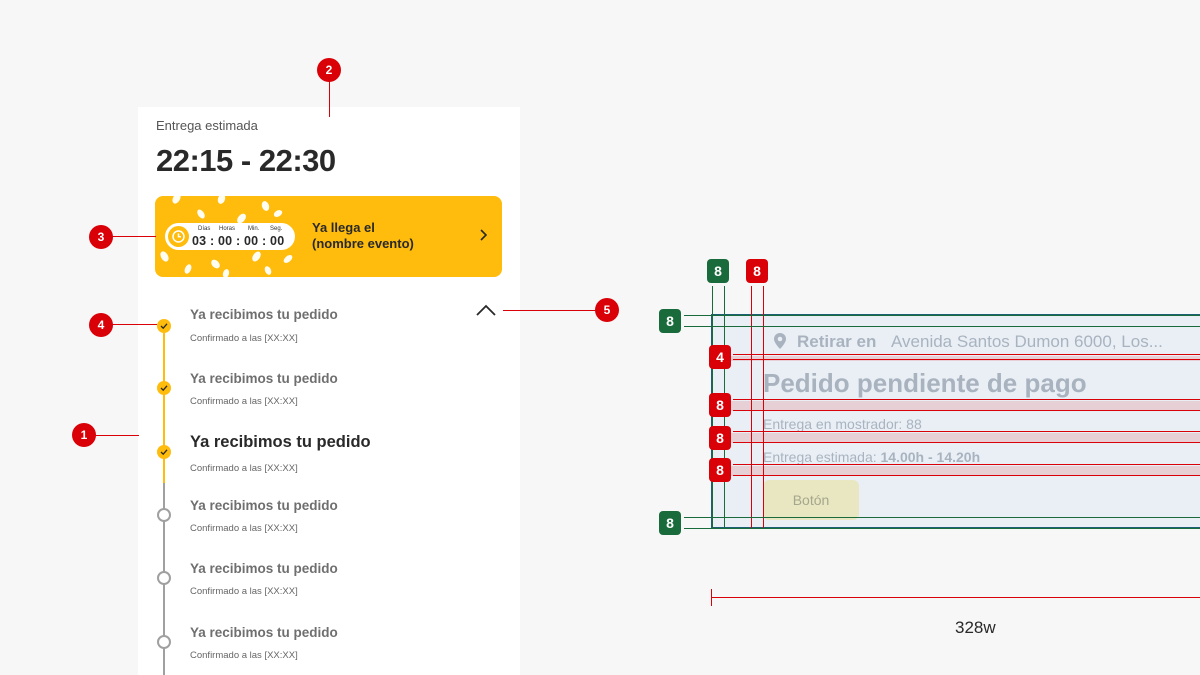 The image size is (1200, 675). Describe the element at coordinates (975, 627) in the screenshot. I see `width-label: 328w` at that location.